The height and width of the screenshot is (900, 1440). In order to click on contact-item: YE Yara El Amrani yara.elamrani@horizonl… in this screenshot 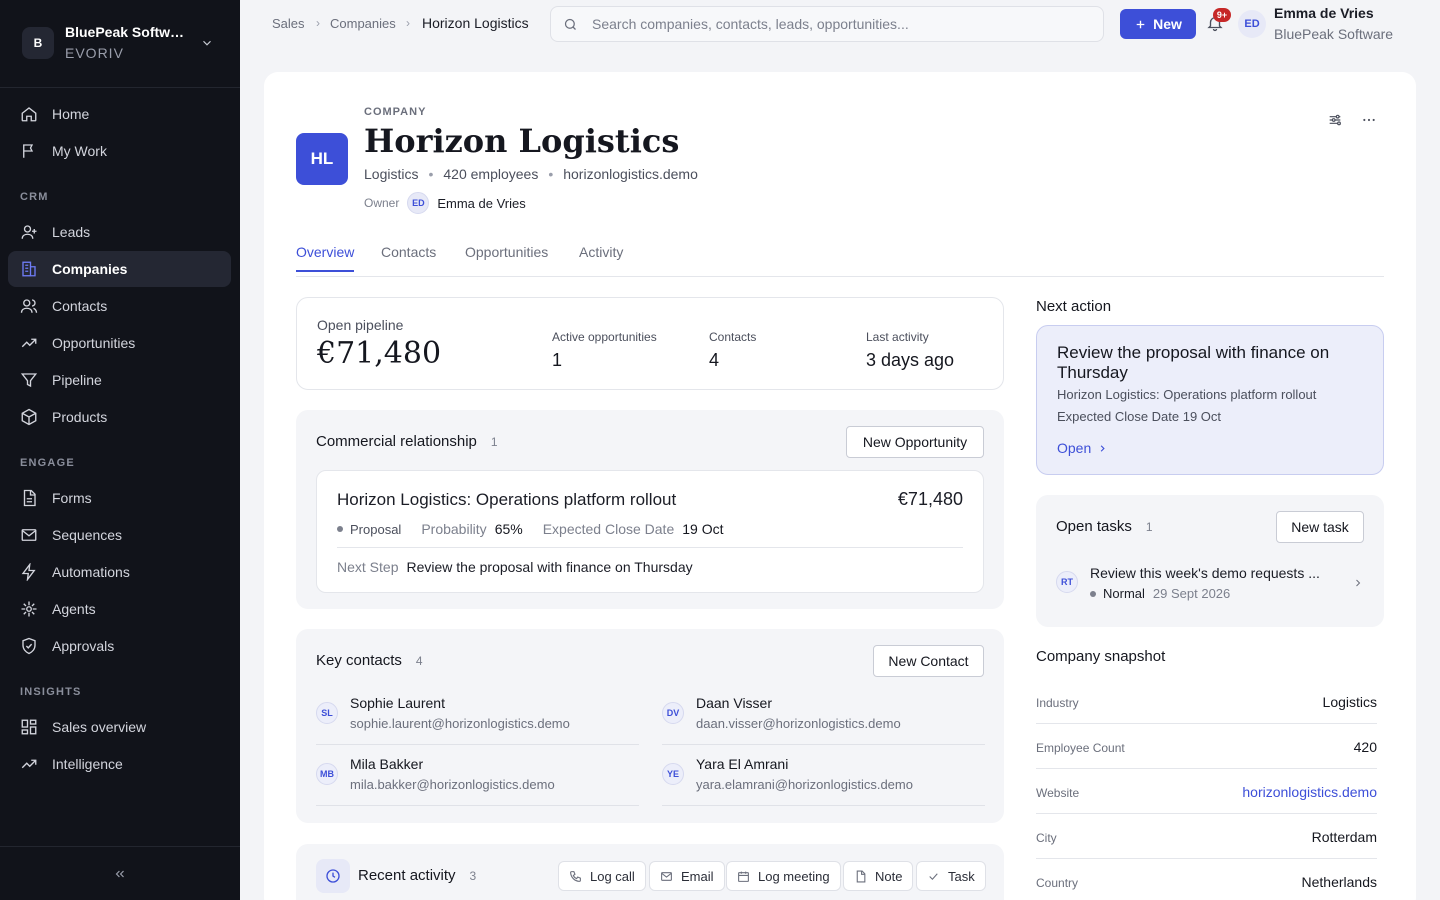, I will do `click(823, 779)`.